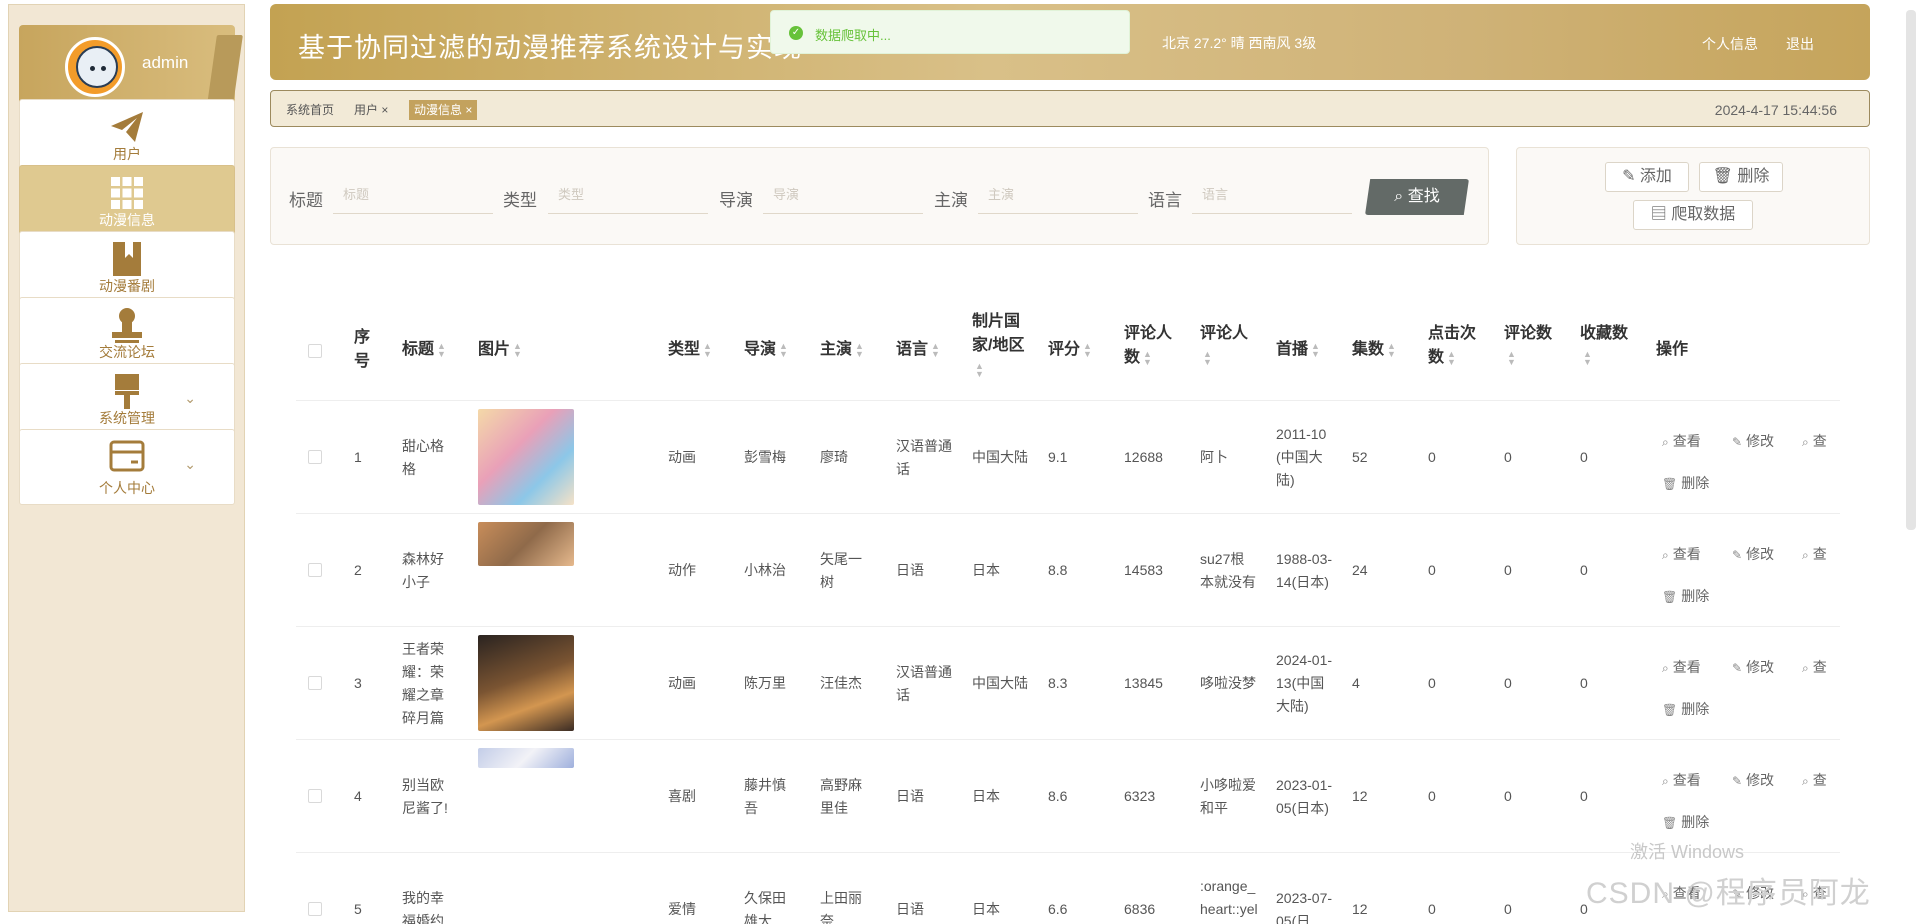 This screenshot has height=924, width=1918. What do you see at coordinates (1143, 570) in the screenshot?
I see `cell-raters: 14583` at bounding box center [1143, 570].